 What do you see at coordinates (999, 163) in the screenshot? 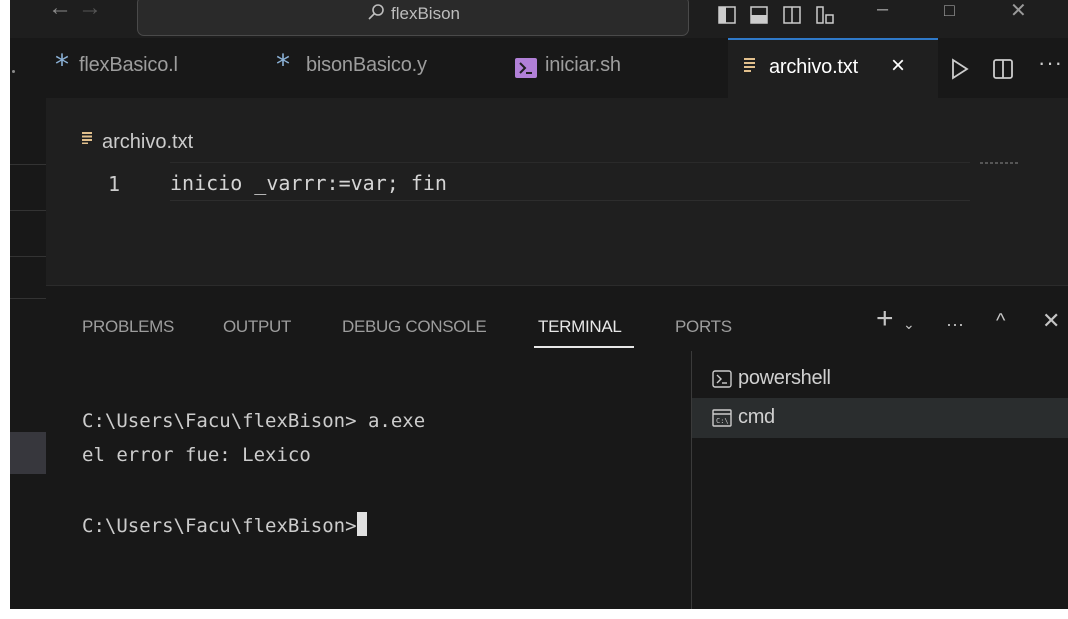
I see `minimap` at bounding box center [999, 163].